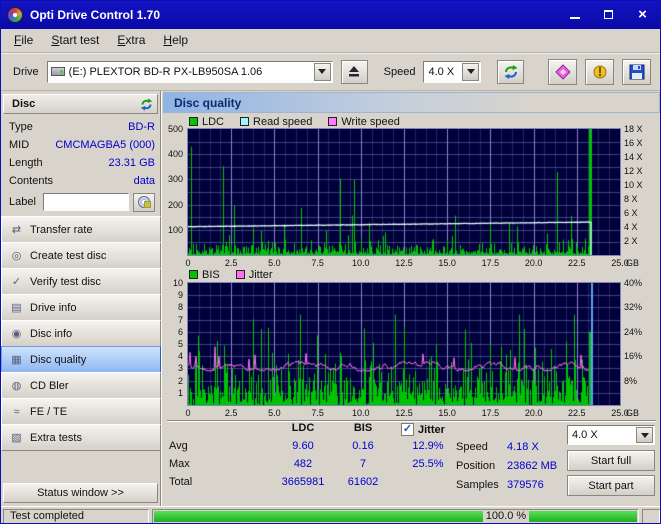 This screenshot has width=661, height=524. I want to click on status-grip, so click(651, 515).